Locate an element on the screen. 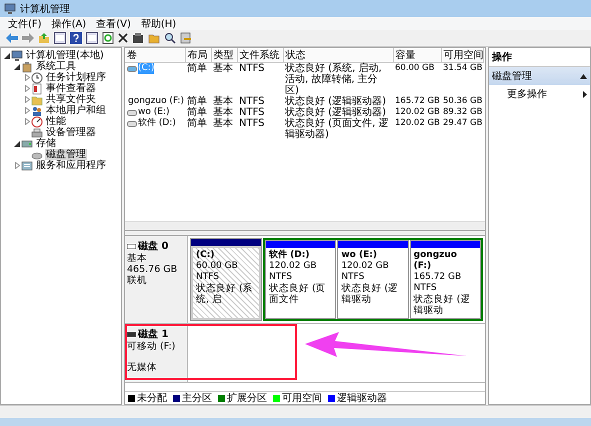  window-title: 计算机管理 is located at coordinates (45, 9).